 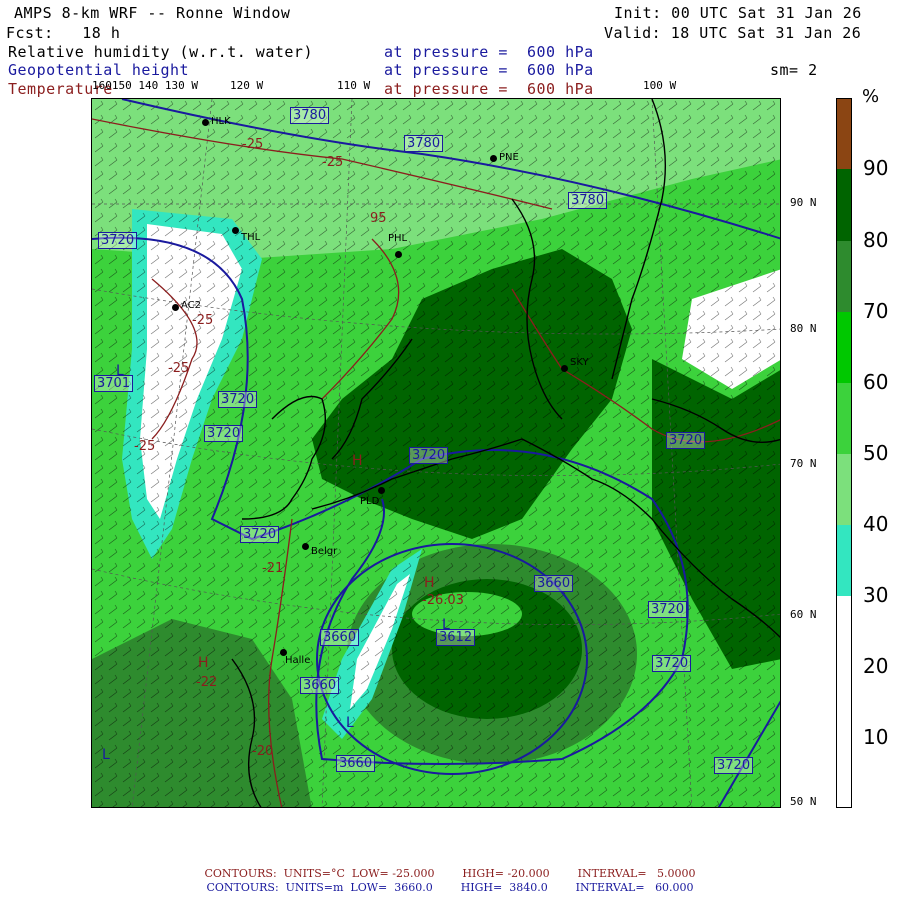 What do you see at coordinates (221, 121) in the screenshot?
I see `station-label: HLK` at bounding box center [221, 121].